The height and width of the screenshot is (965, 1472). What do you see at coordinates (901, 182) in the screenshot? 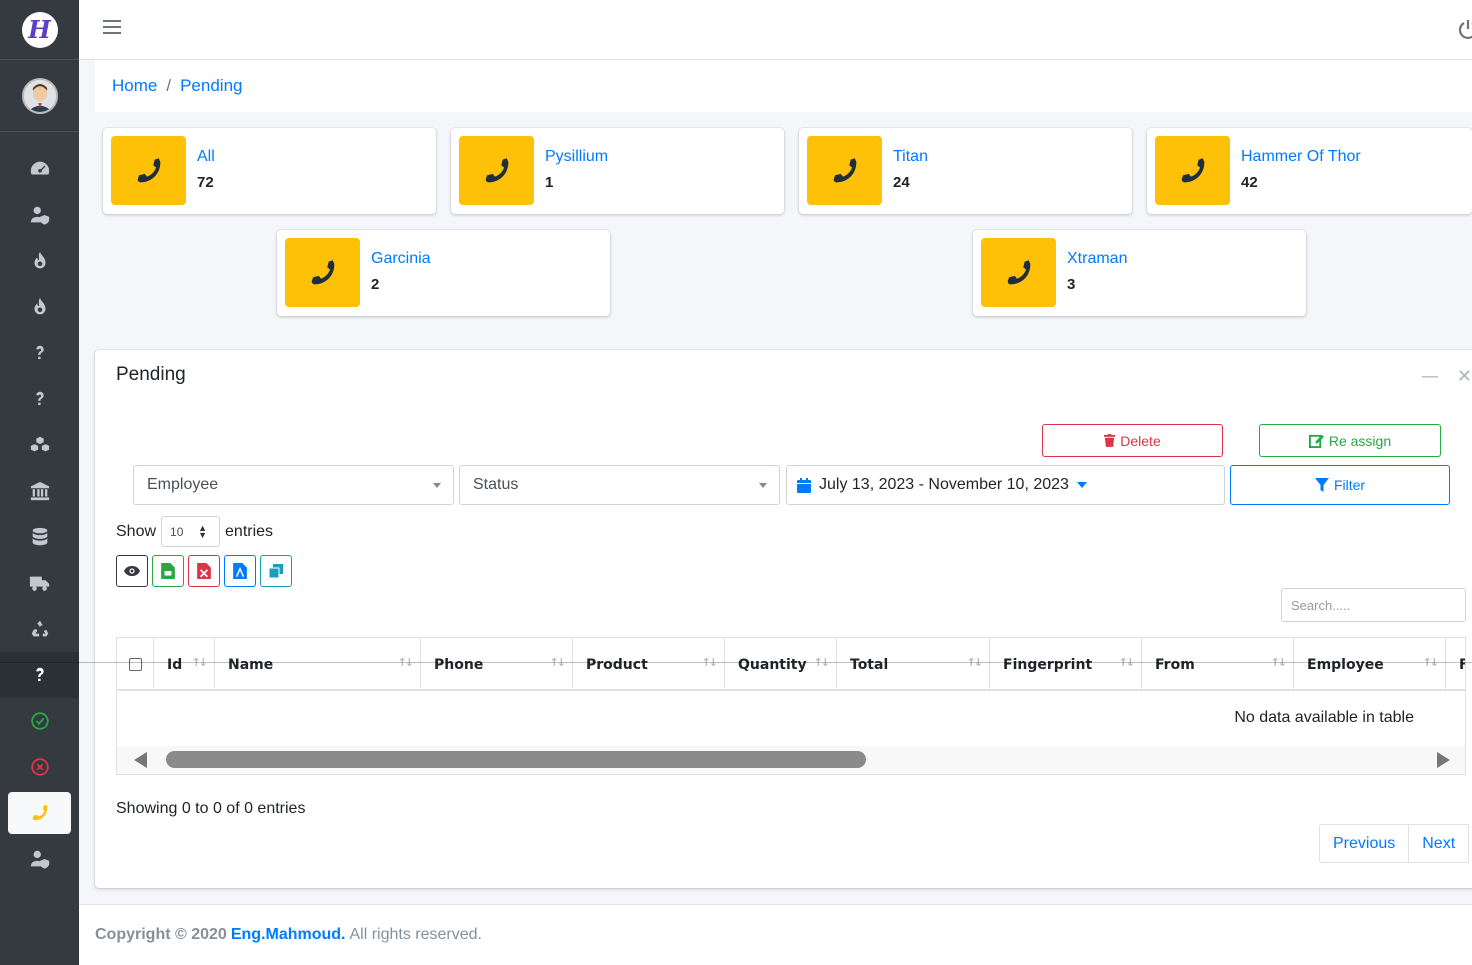
I see `stat-count: 24` at bounding box center [901, 182].